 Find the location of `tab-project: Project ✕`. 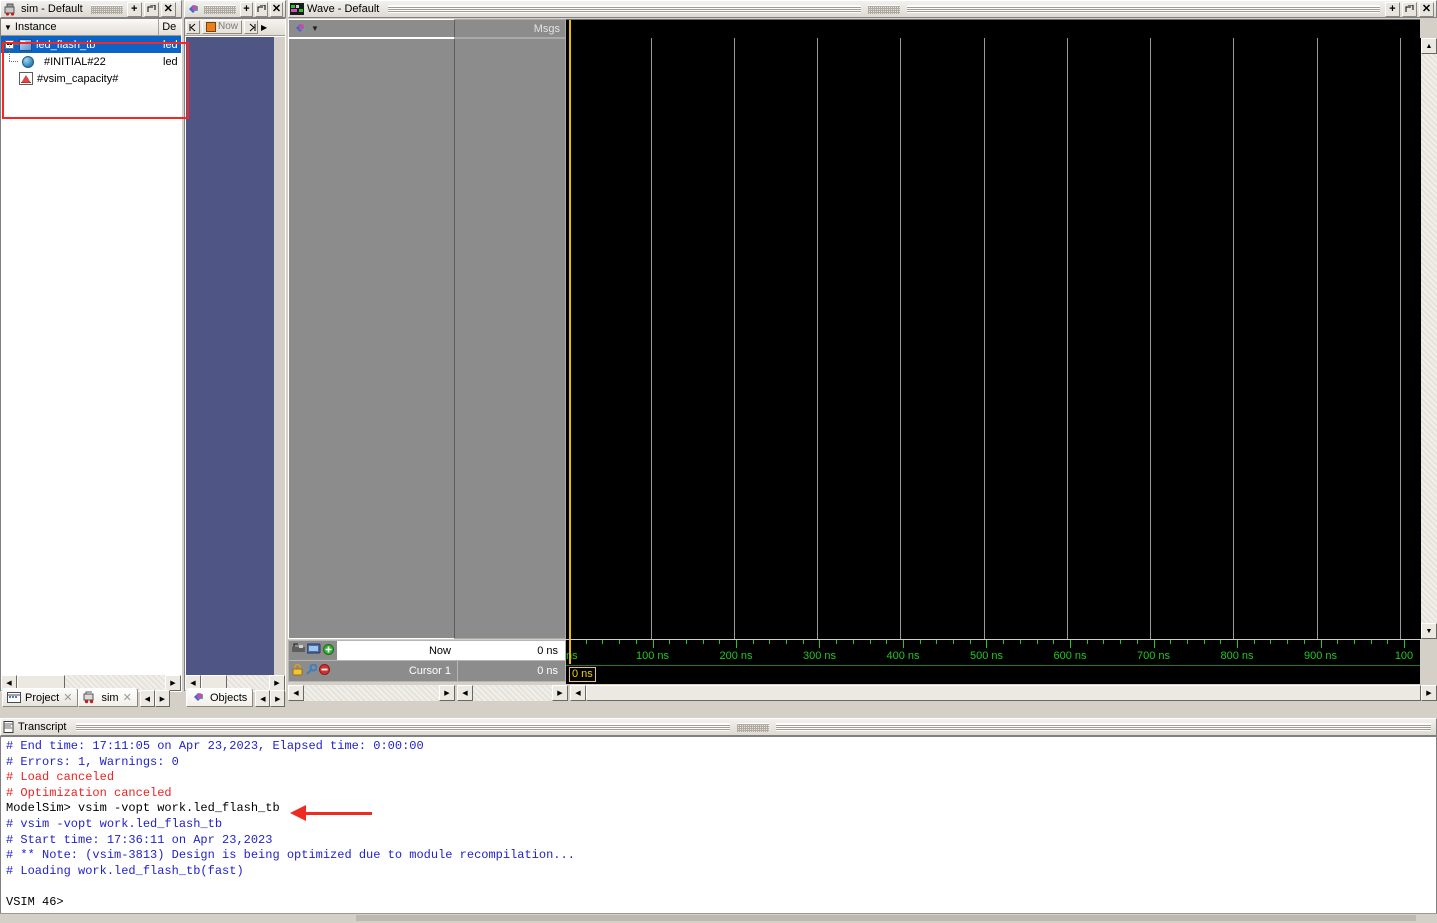

tab-project: Project ✕ is located at coordinates (40, 697).